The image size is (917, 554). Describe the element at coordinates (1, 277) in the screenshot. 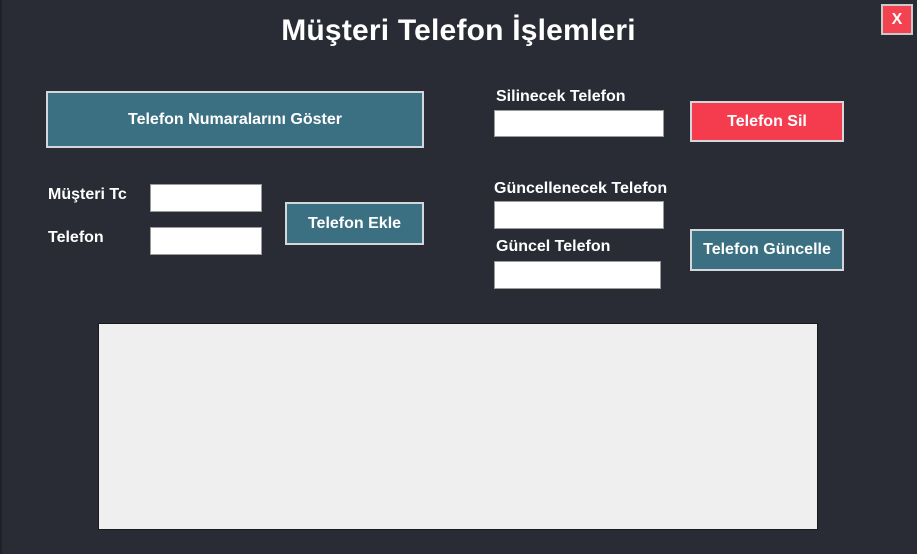

I see `window-left-edge` at that location.